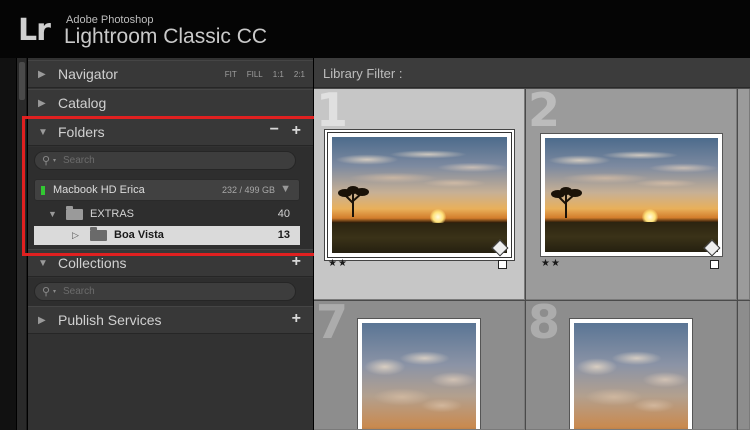  What do you see at coordinates (544, 325) in the screenshot?
I see `cell-index: 8` at bounding box center [544, 325].